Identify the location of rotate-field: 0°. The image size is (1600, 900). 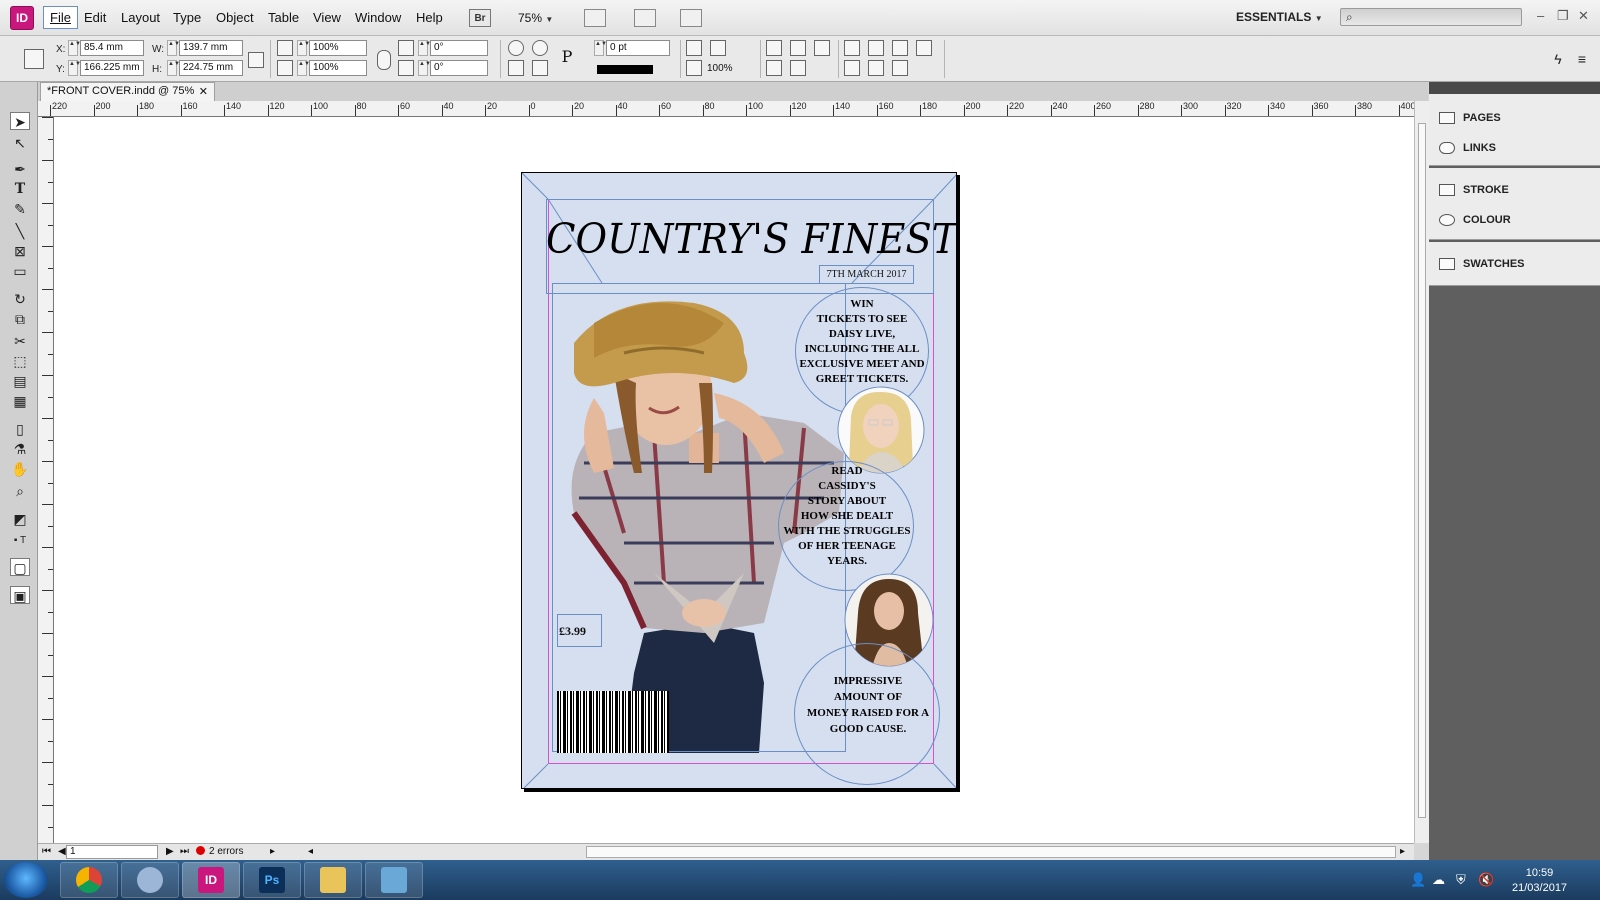
(459, 48).